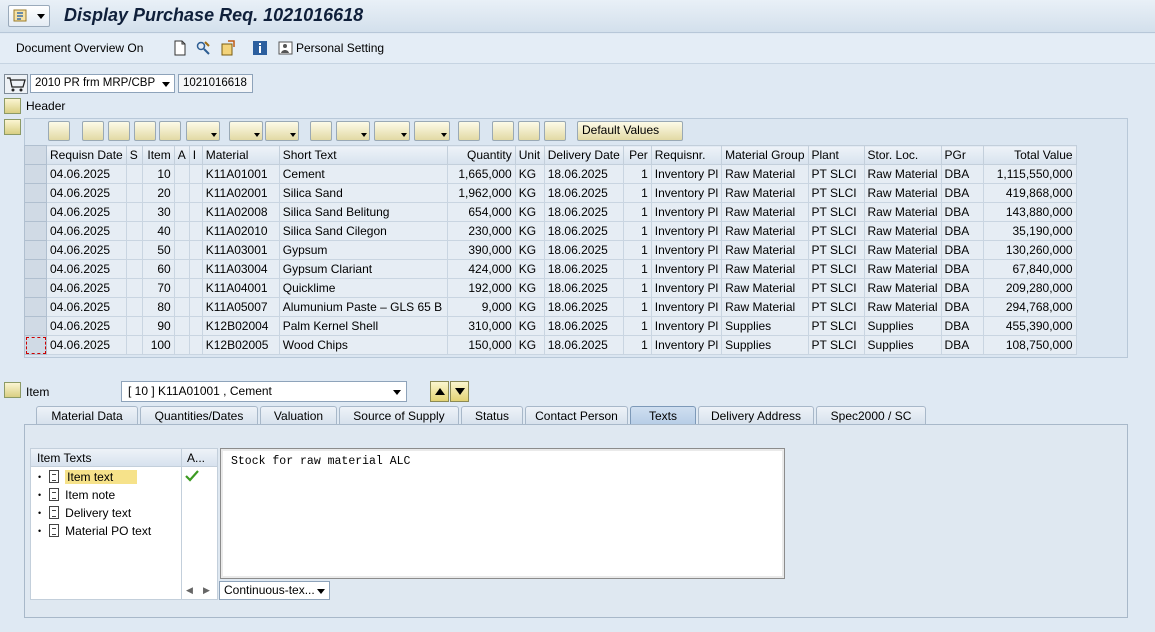  Describe the element at coordinates (481, 155) in the screenshot. I see `column-header: Quantity` at that location.